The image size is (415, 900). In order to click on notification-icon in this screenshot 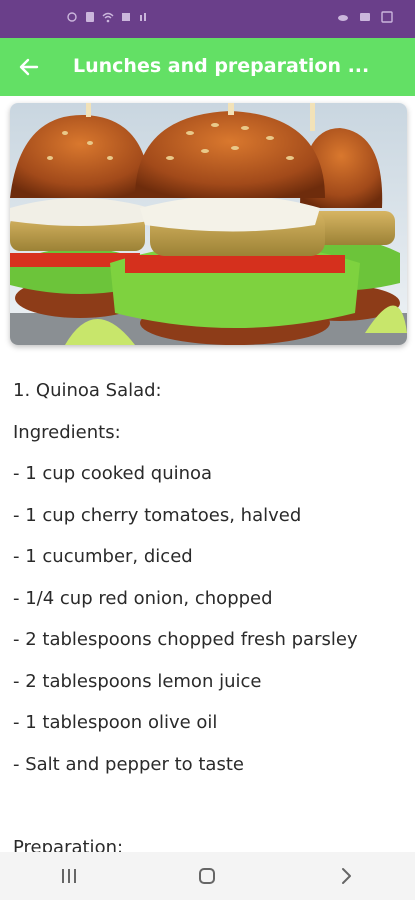, I will do `click(126, 17)`.